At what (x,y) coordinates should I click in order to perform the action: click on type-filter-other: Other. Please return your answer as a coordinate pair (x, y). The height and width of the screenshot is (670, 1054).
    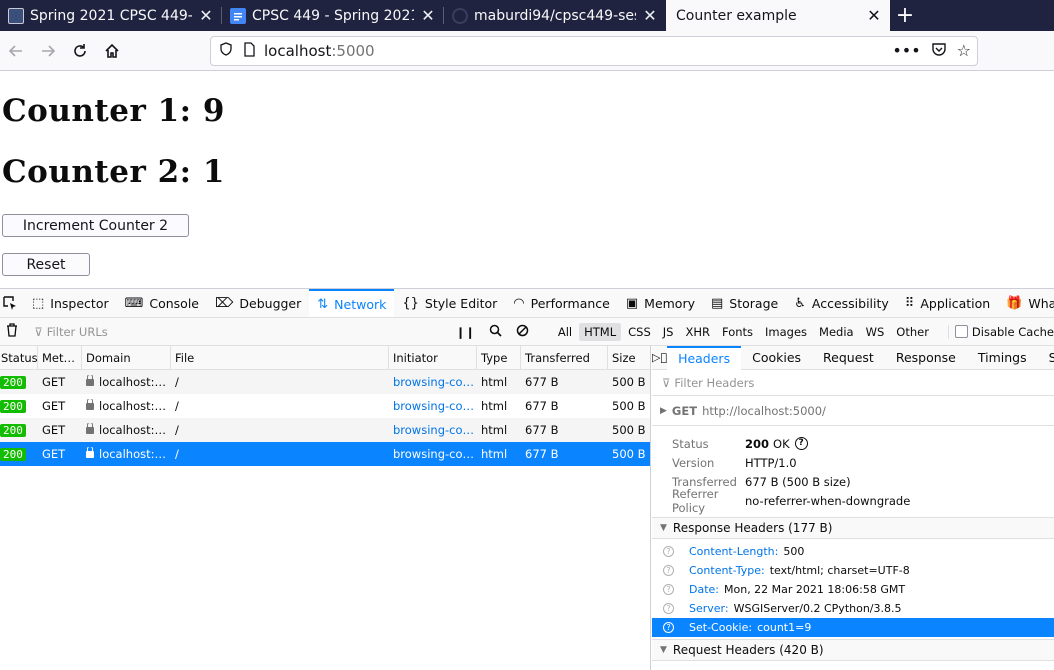
    Looking at the image, I should click on (912, 332).